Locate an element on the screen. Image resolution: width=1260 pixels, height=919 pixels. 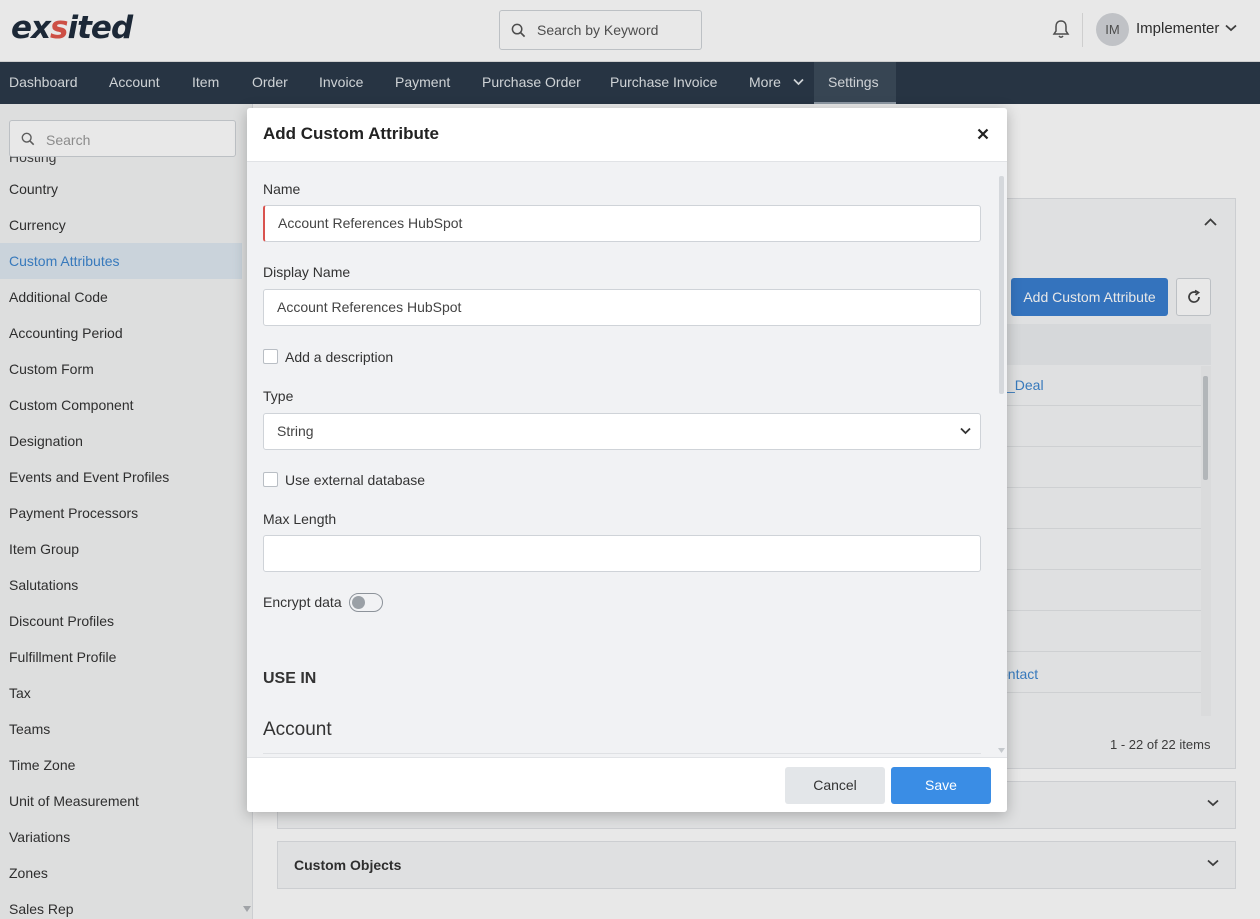
close-icon is located at coordinates (983, 134).